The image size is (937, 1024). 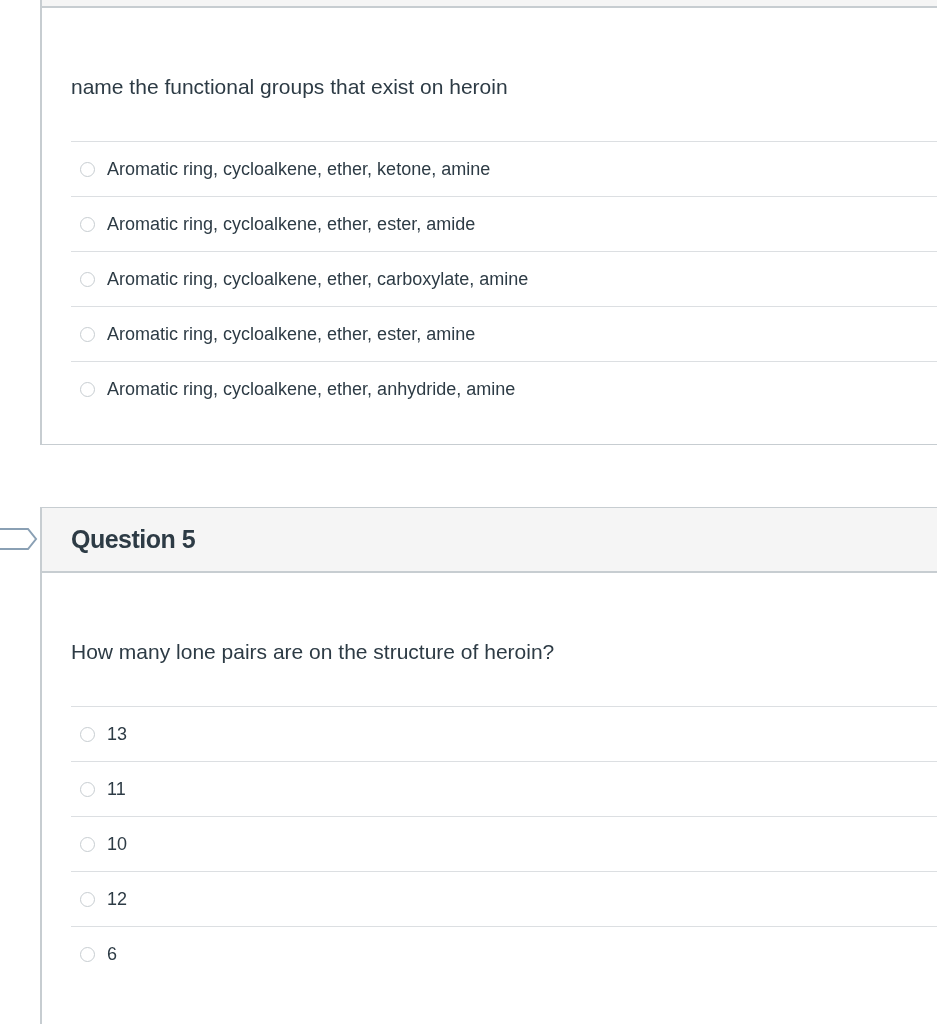 What do you see at coordinates (504, 333) in the screenshot?
I see `answer-option: Aromatic ring, cycloalkene, ether, ester, amine` at bounding box center [504, 333].